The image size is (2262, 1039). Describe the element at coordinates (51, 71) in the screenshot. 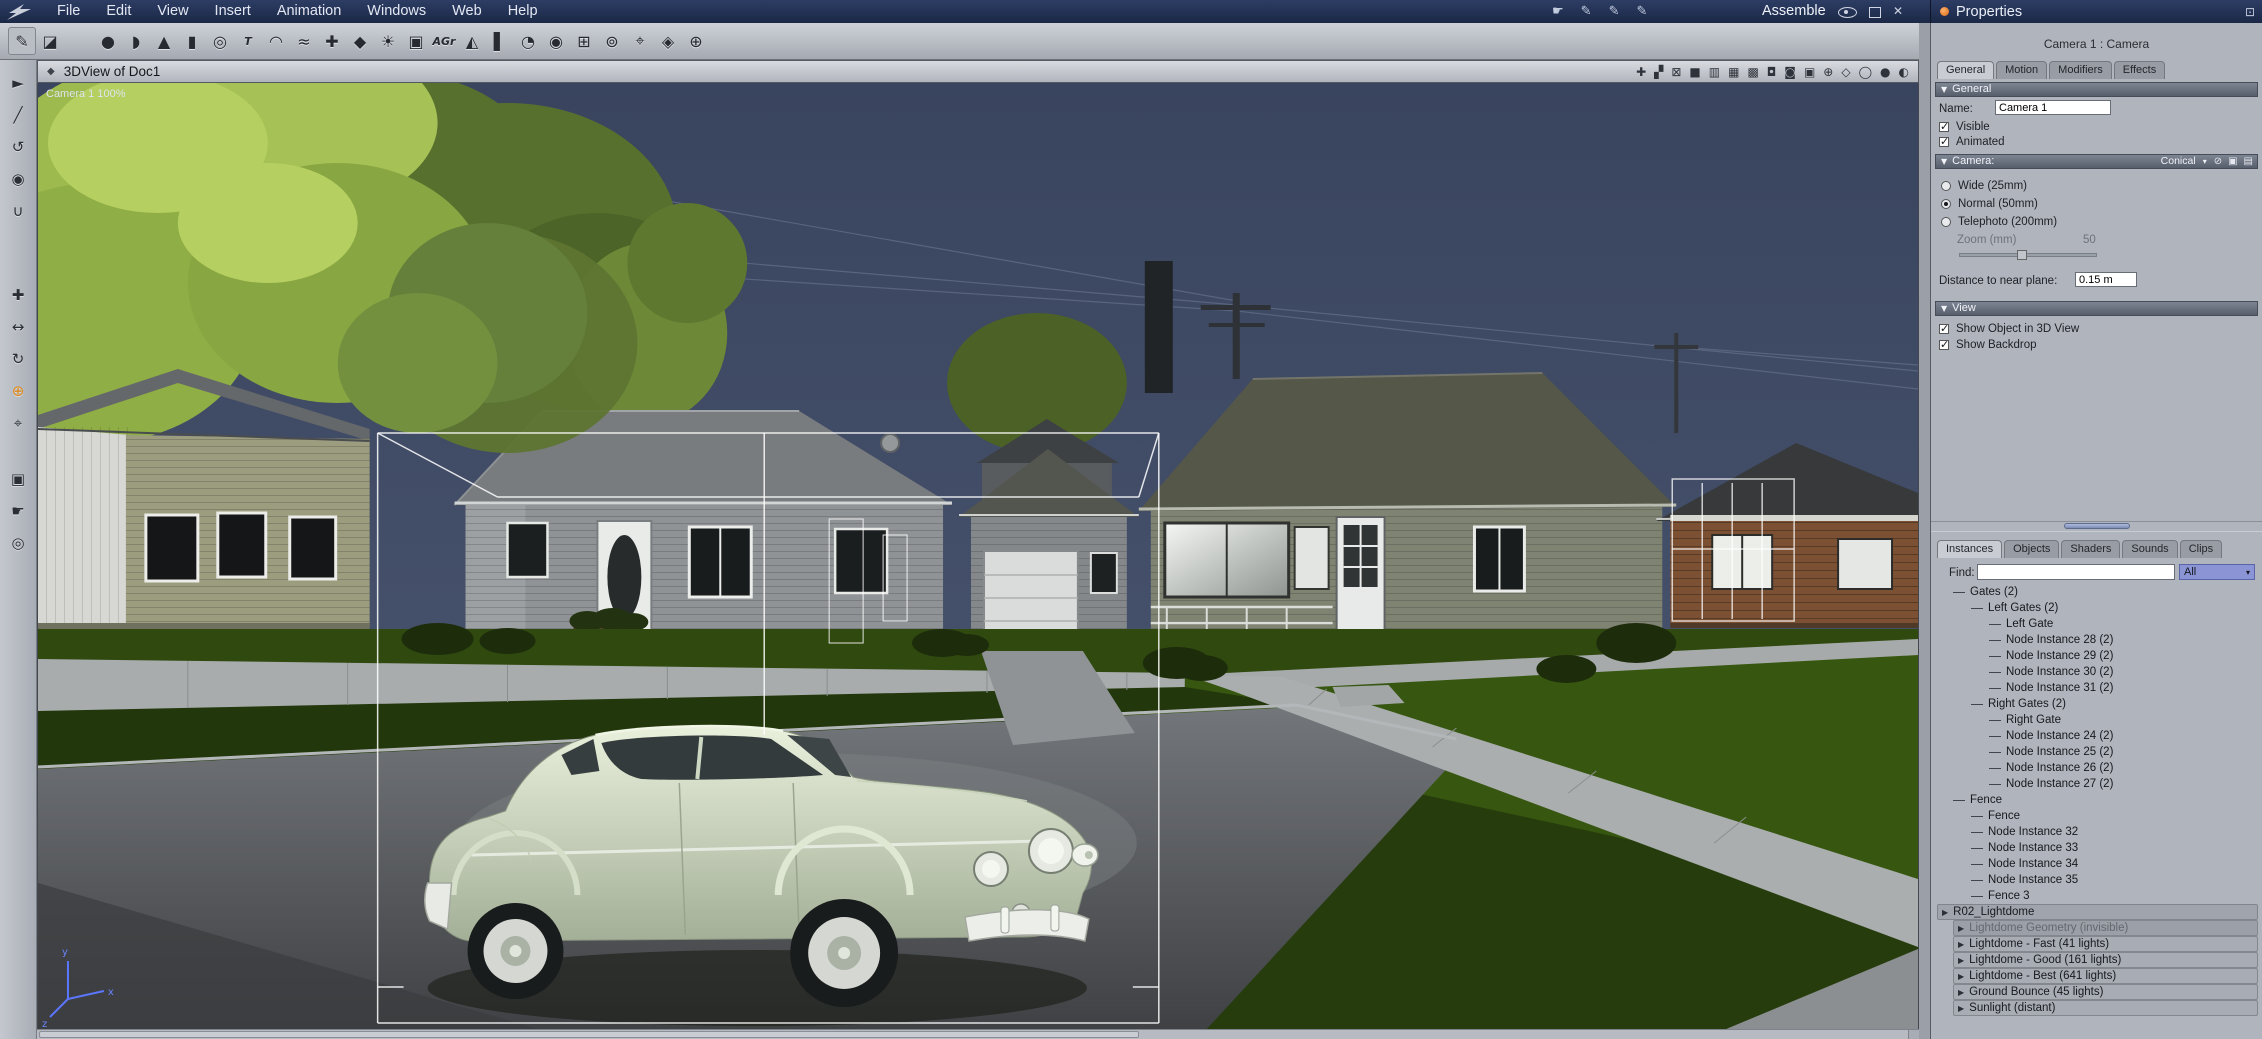

I see `viewport-menu-icon: ◆` at that location.